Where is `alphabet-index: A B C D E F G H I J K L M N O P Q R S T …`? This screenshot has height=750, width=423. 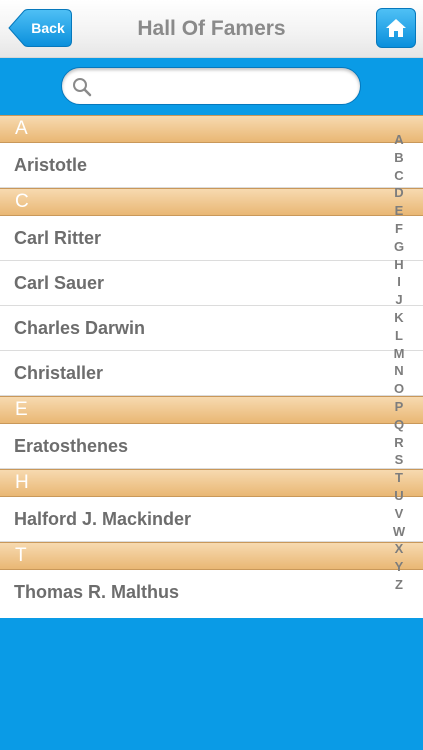 alphabet-index: A B C D E F G H I J K L M N O P Q R S T … is located at coordinates (399, 362).